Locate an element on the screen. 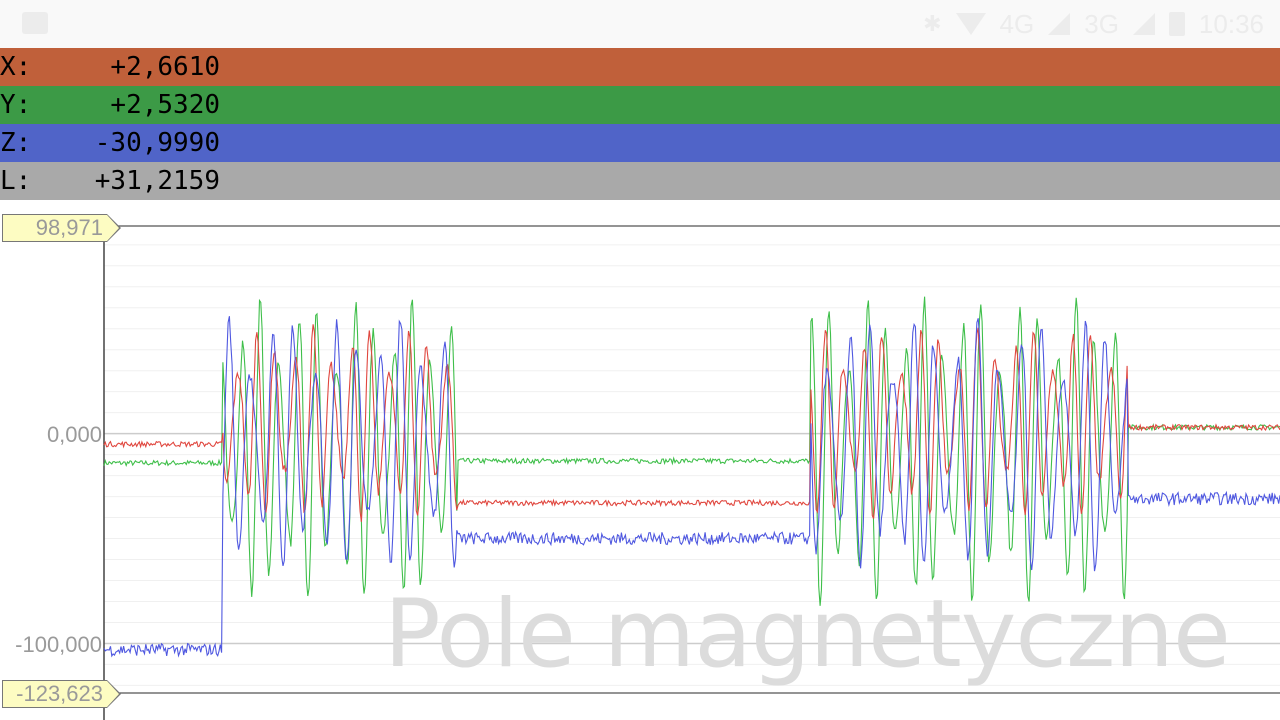  battery-icon is located at coordinates (1176, 24).